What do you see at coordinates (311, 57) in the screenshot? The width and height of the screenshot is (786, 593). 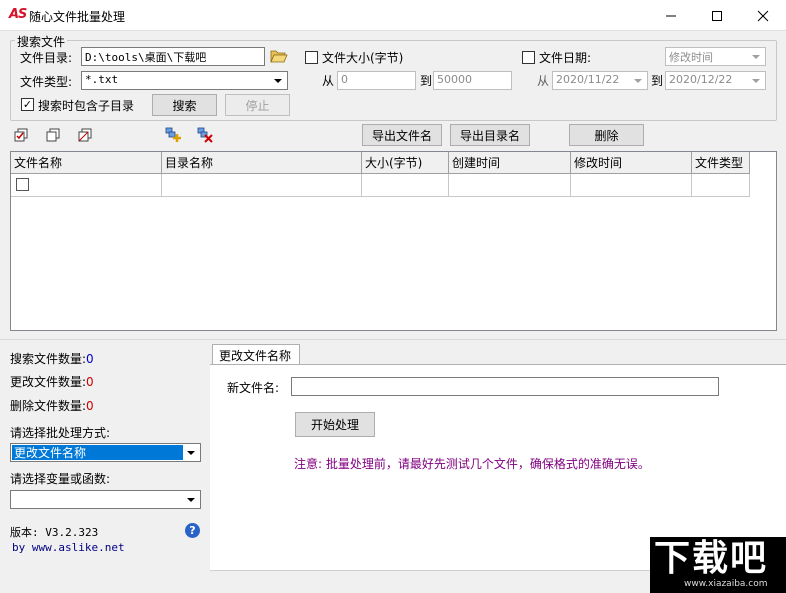 I see `size-checkbox` at bounding box center [311, 57].